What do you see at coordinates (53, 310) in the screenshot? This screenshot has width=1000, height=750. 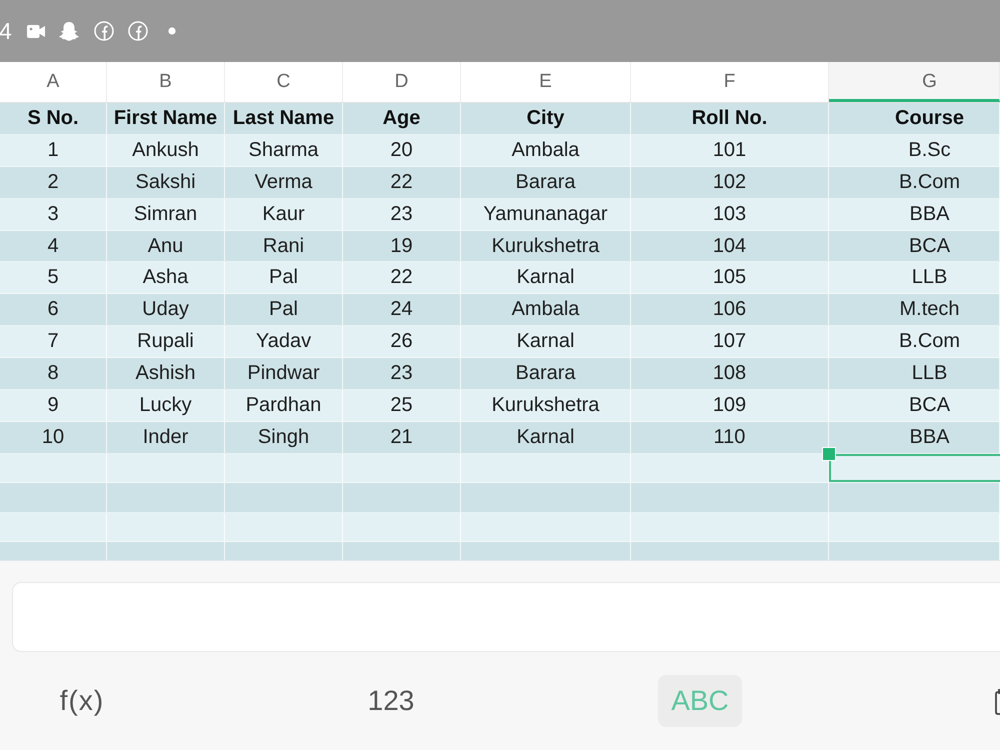 I see `table-cell: 6` at bounding box center [53, 310].